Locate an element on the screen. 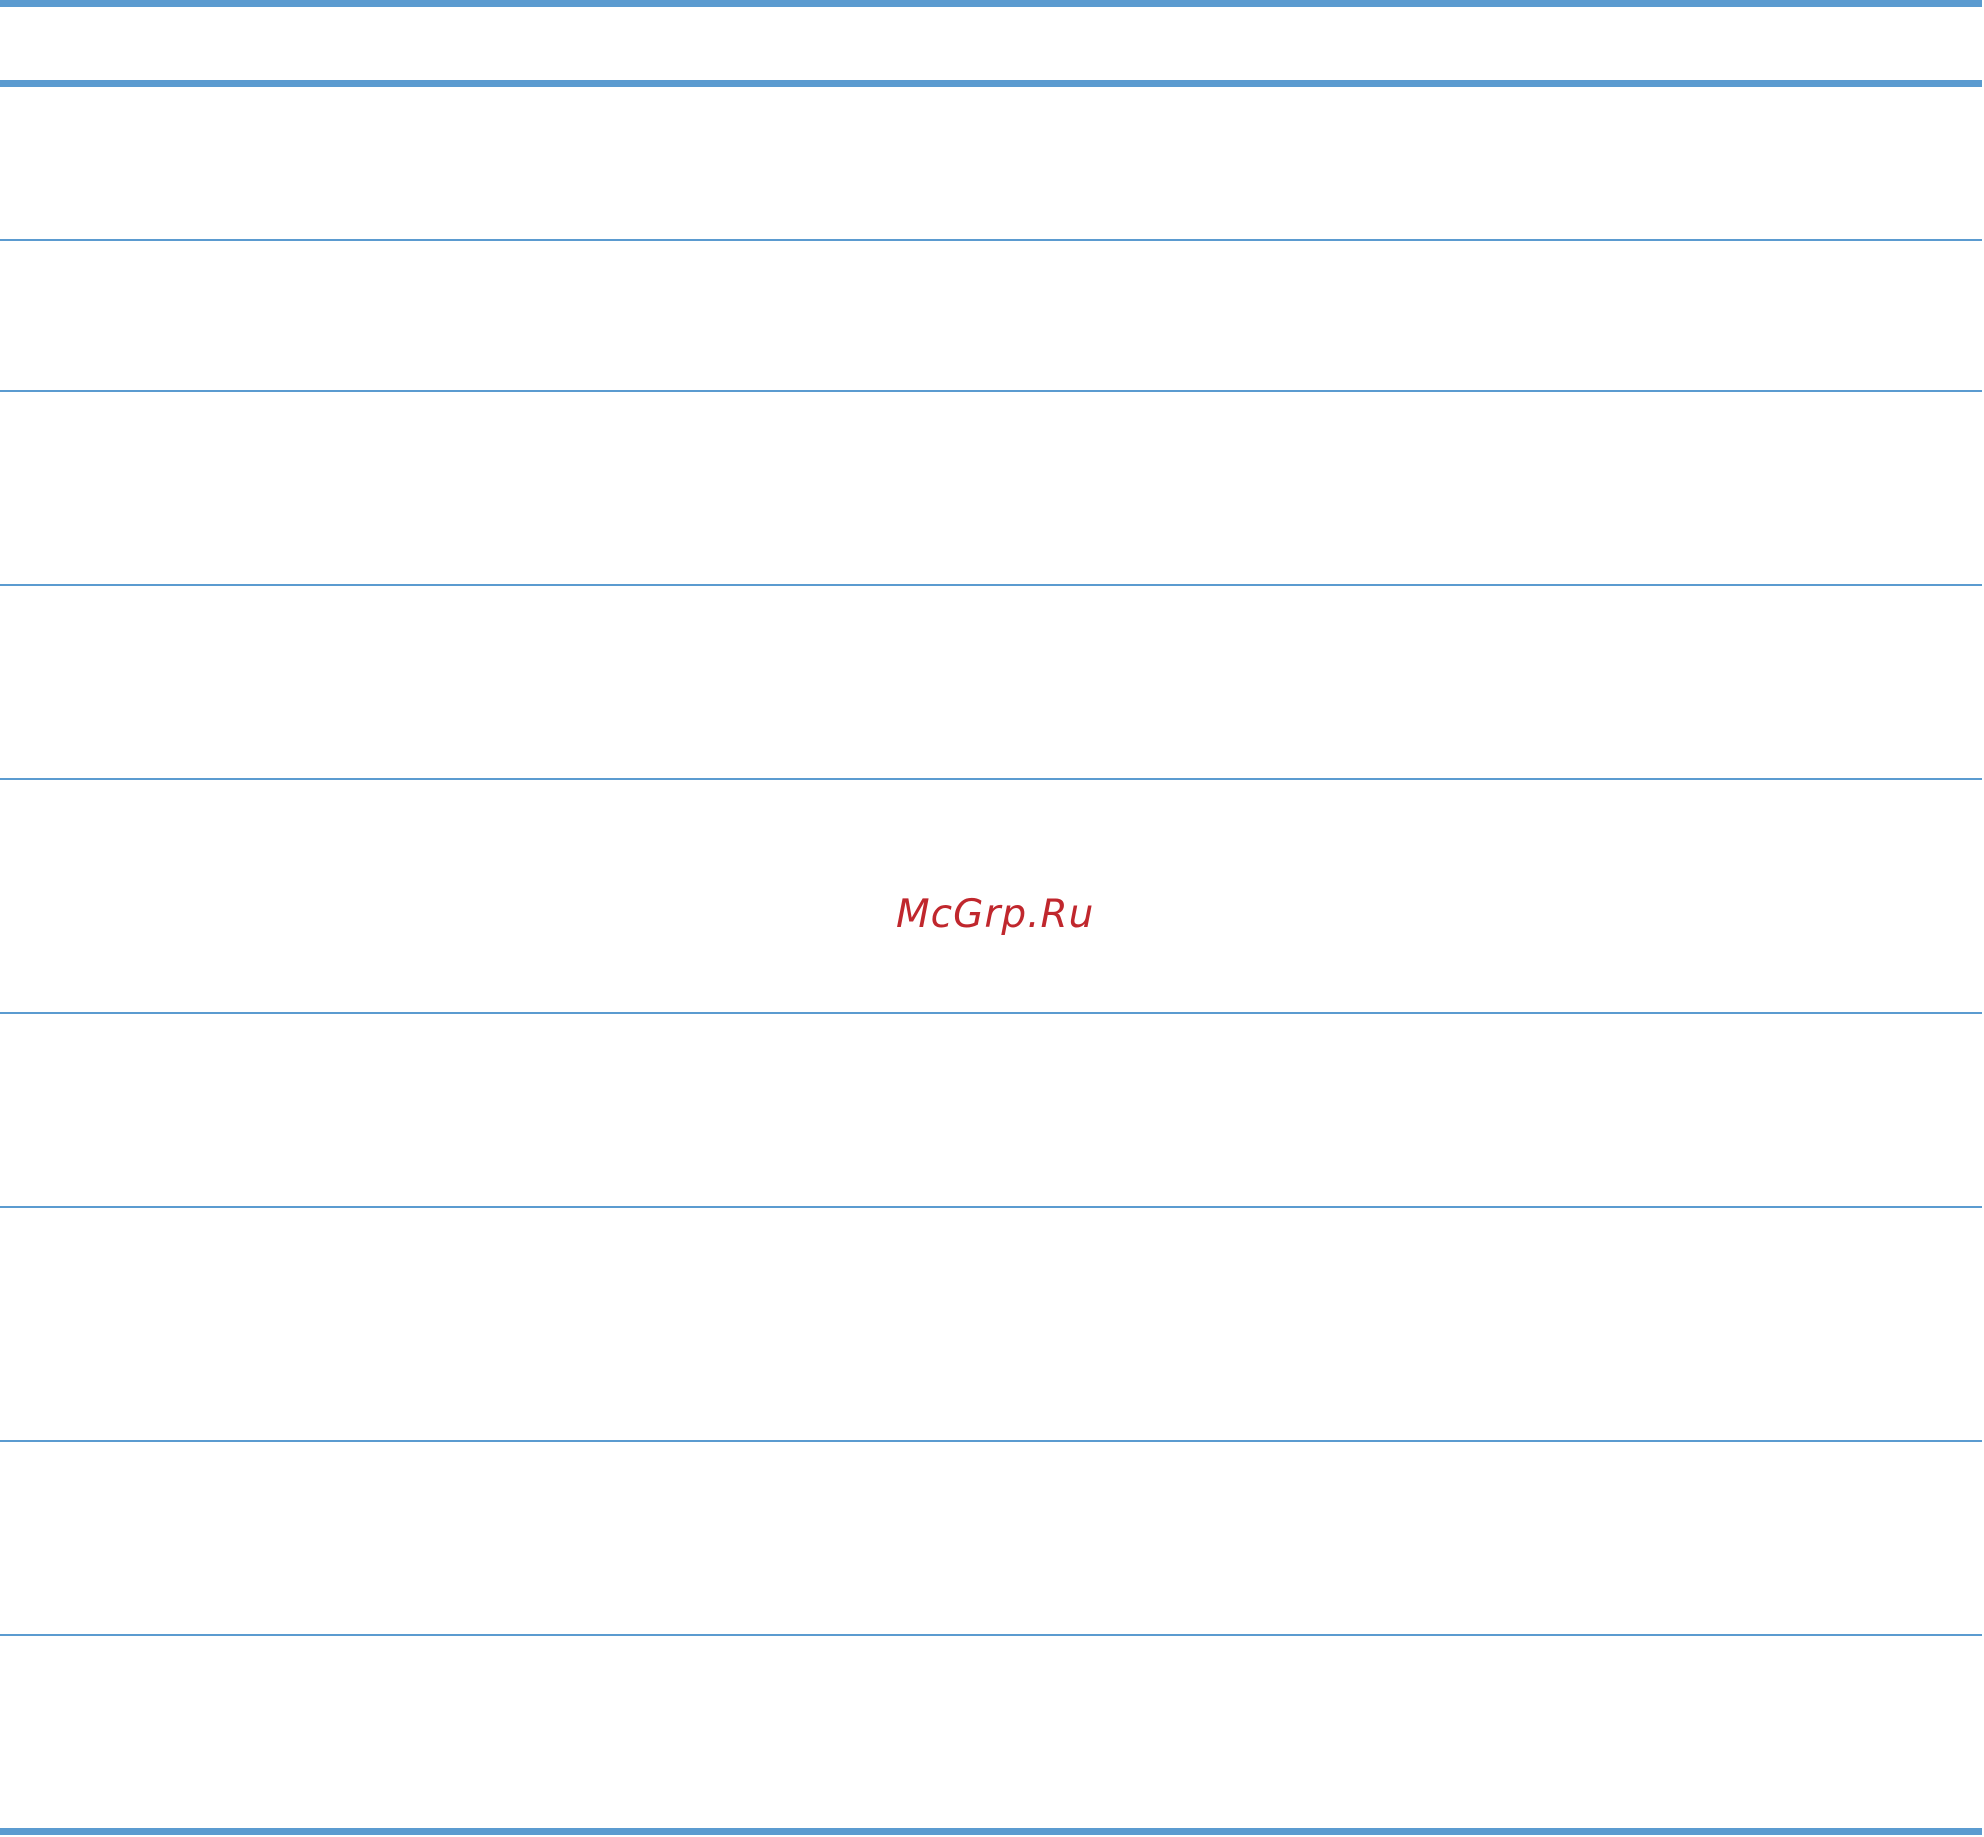  table-top-border is located at coordinates (991, 3).